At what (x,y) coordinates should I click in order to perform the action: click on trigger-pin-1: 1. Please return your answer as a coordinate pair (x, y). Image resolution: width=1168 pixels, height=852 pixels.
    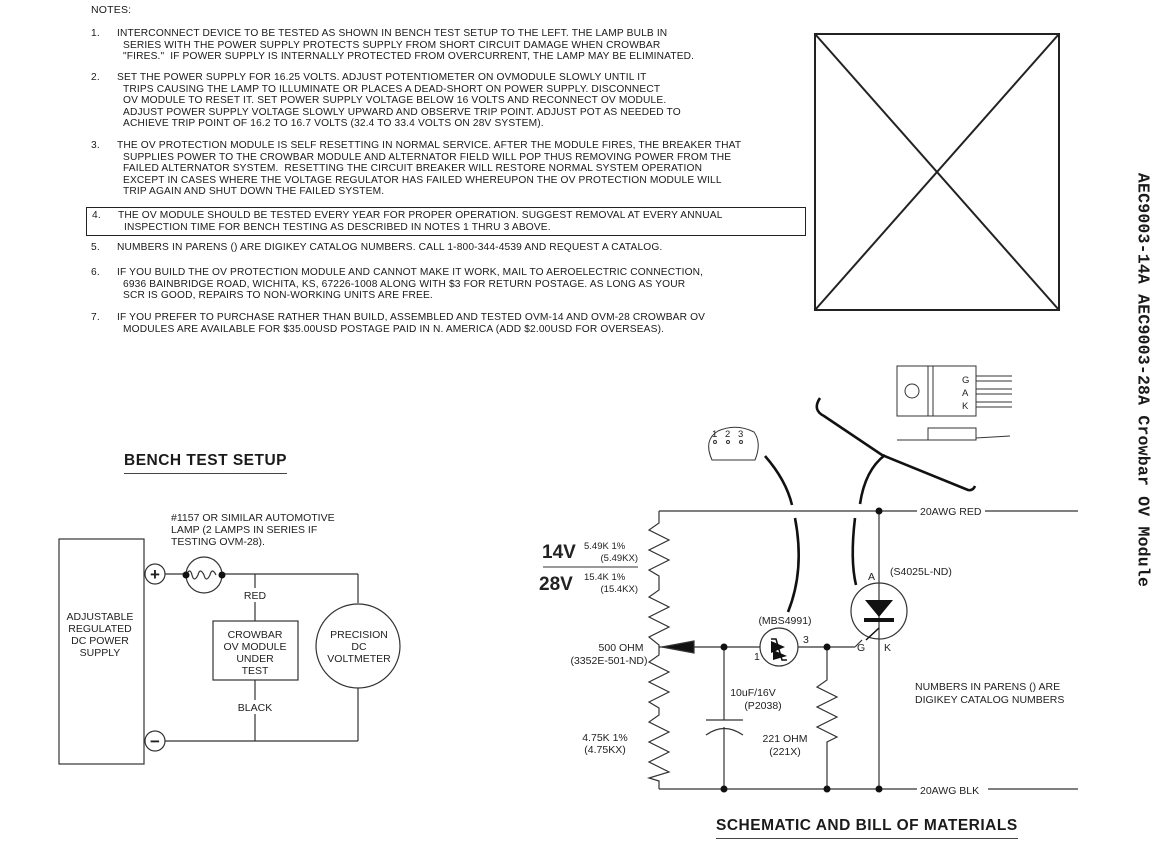
    Looking at the image, I should click on (757, 657).